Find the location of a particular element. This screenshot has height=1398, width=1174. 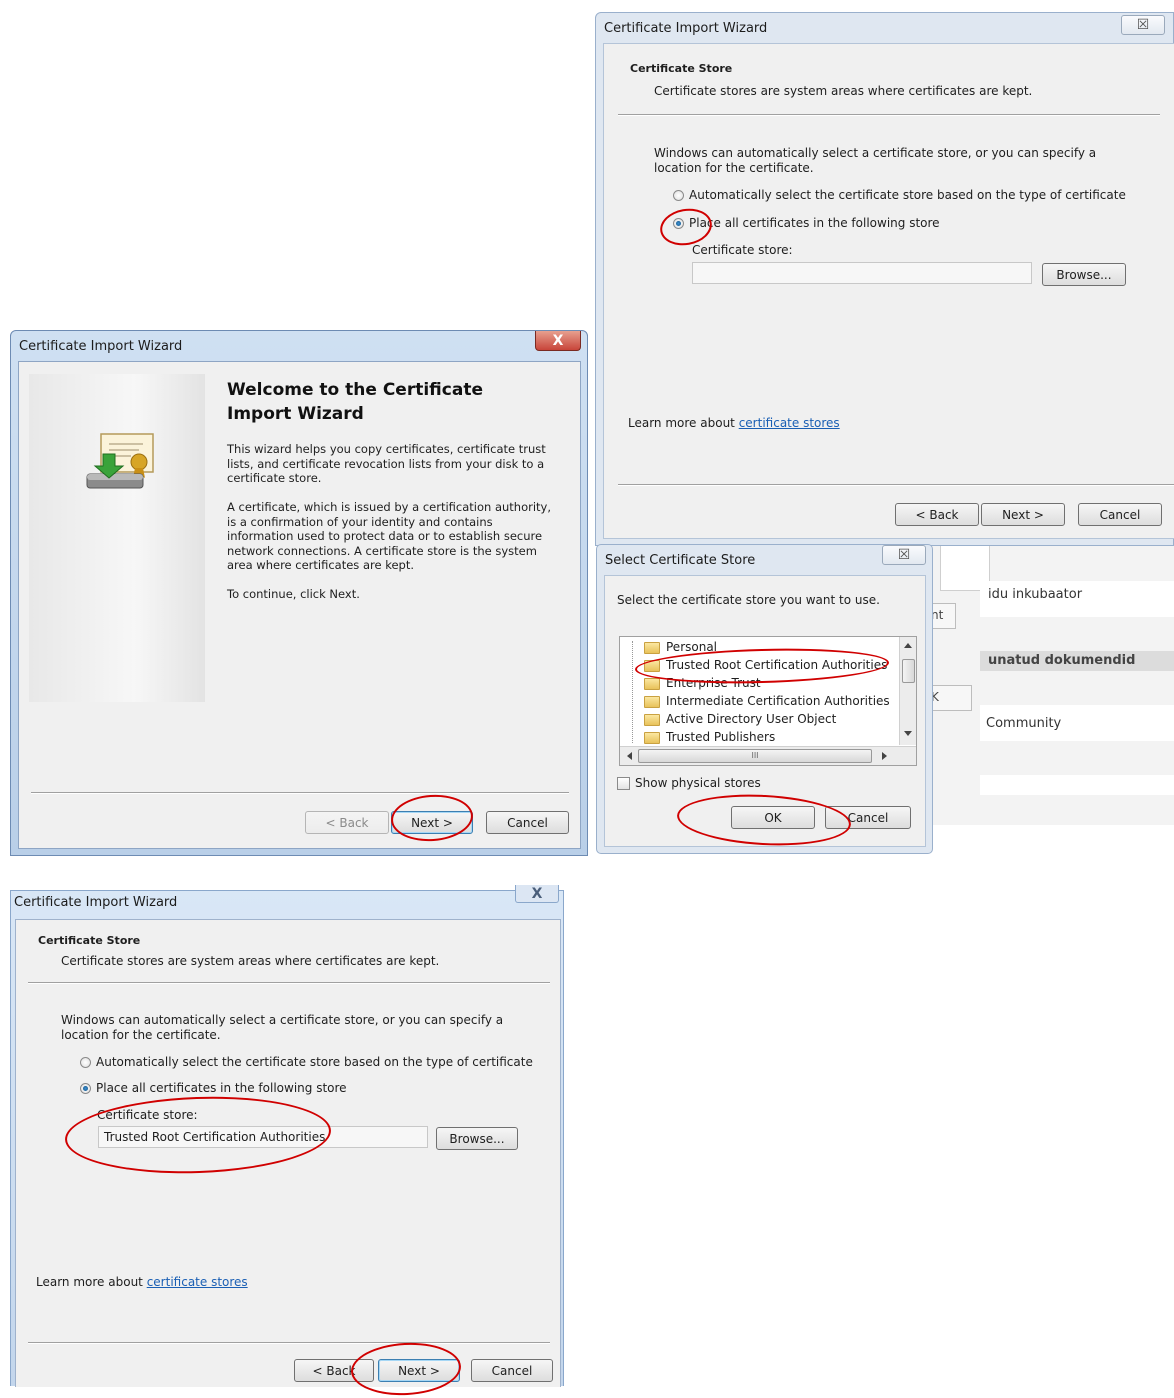

certificate-import-icon is located at coordinates (120, 461).